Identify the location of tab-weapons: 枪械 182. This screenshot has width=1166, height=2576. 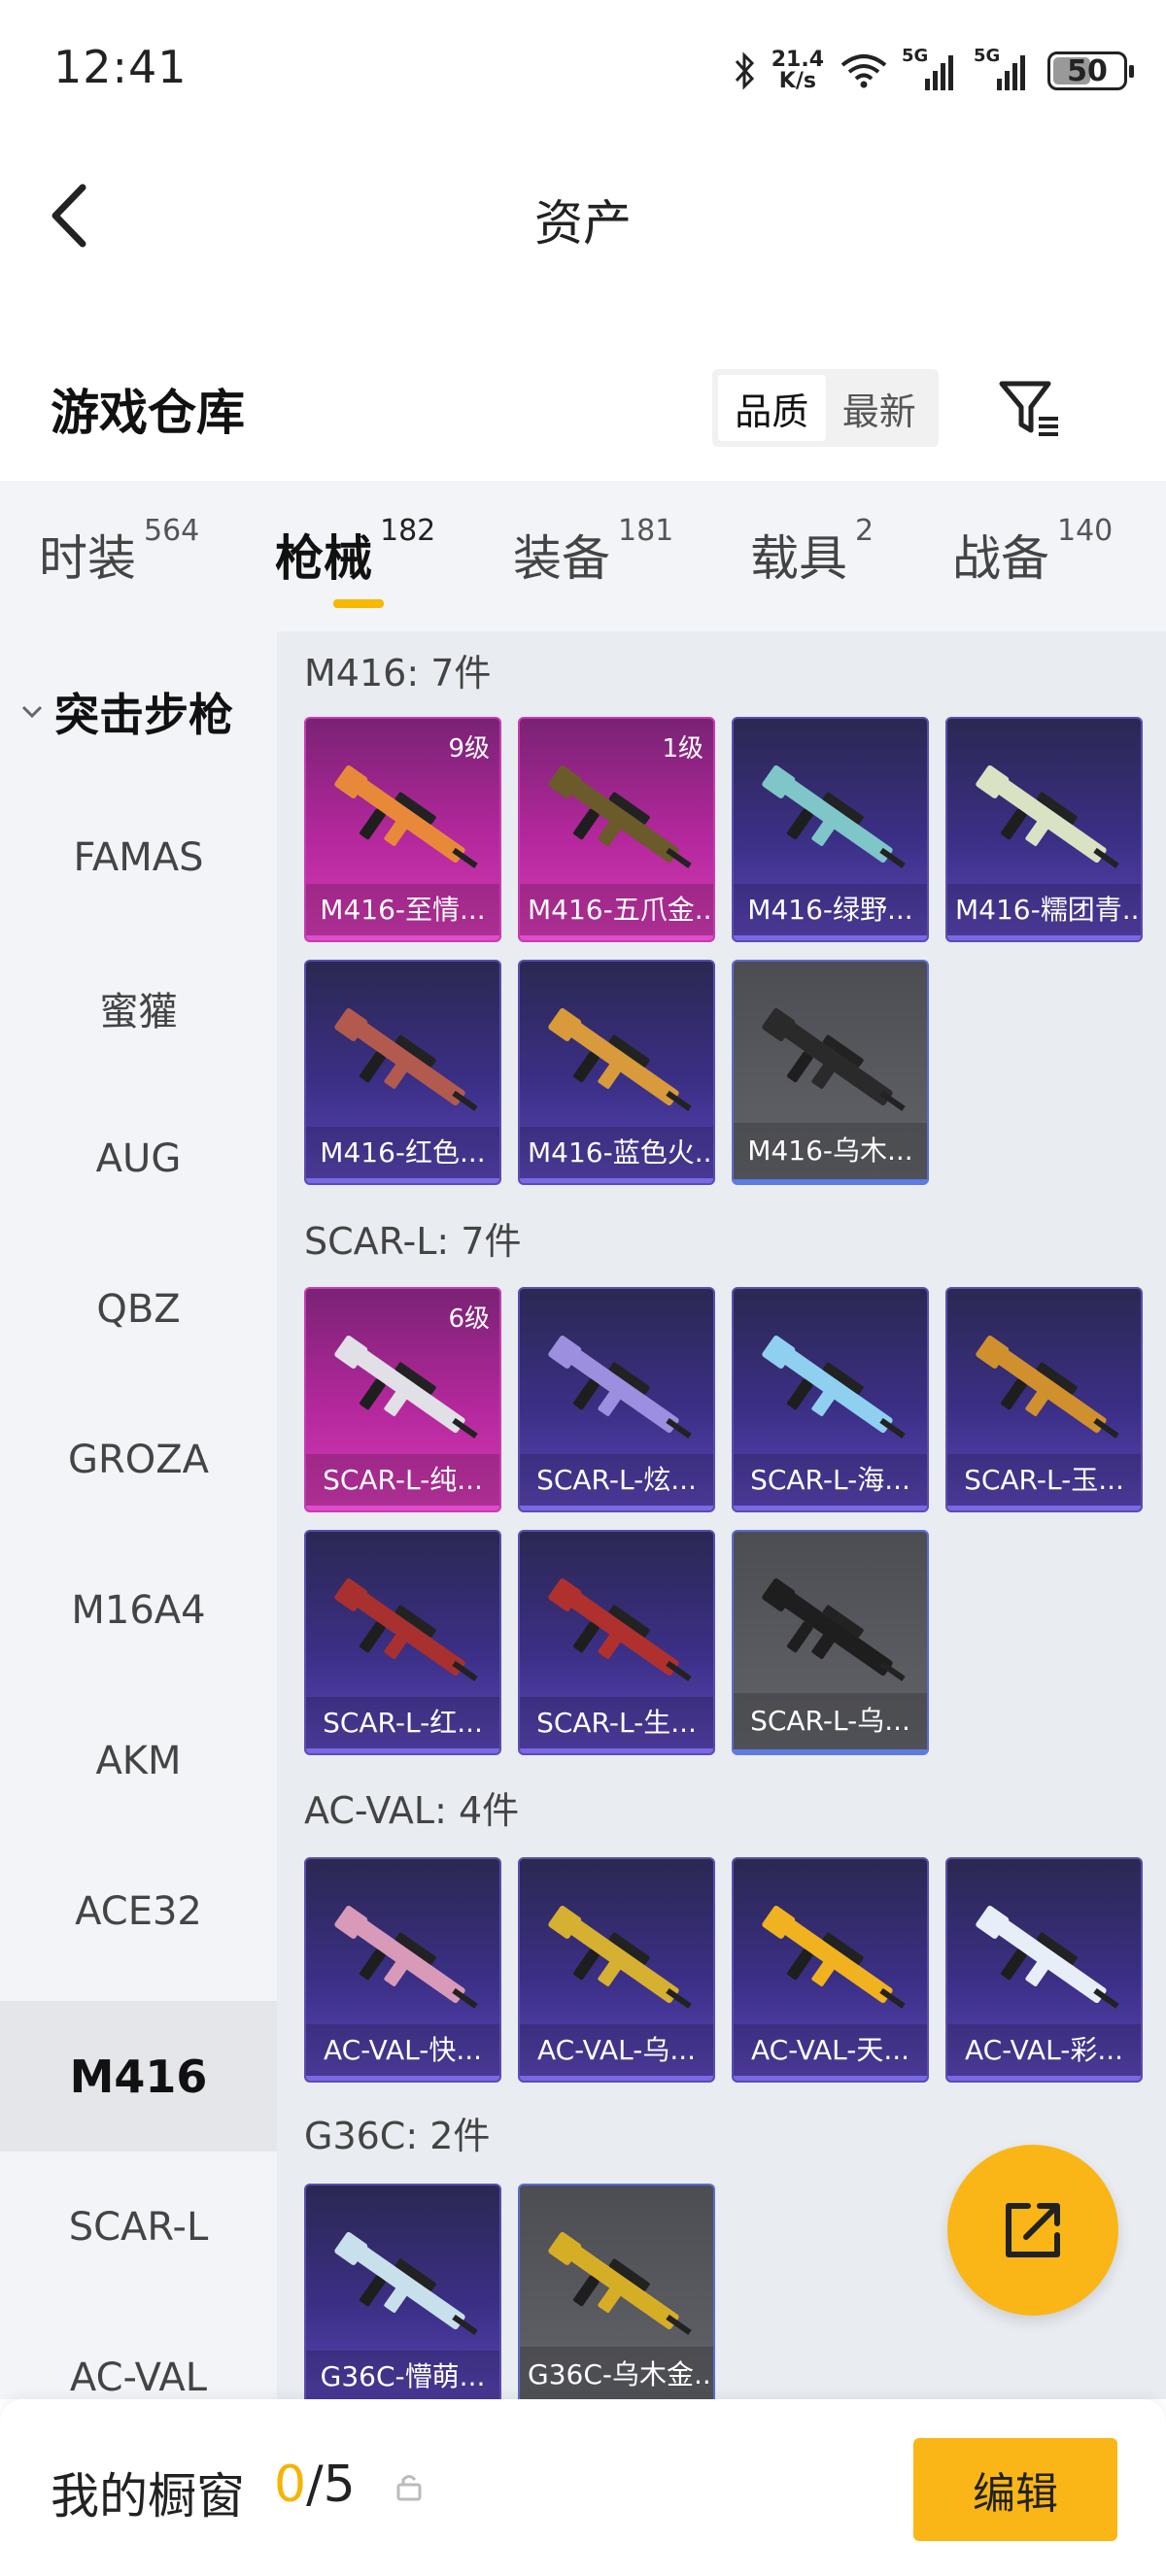
(355, 552).